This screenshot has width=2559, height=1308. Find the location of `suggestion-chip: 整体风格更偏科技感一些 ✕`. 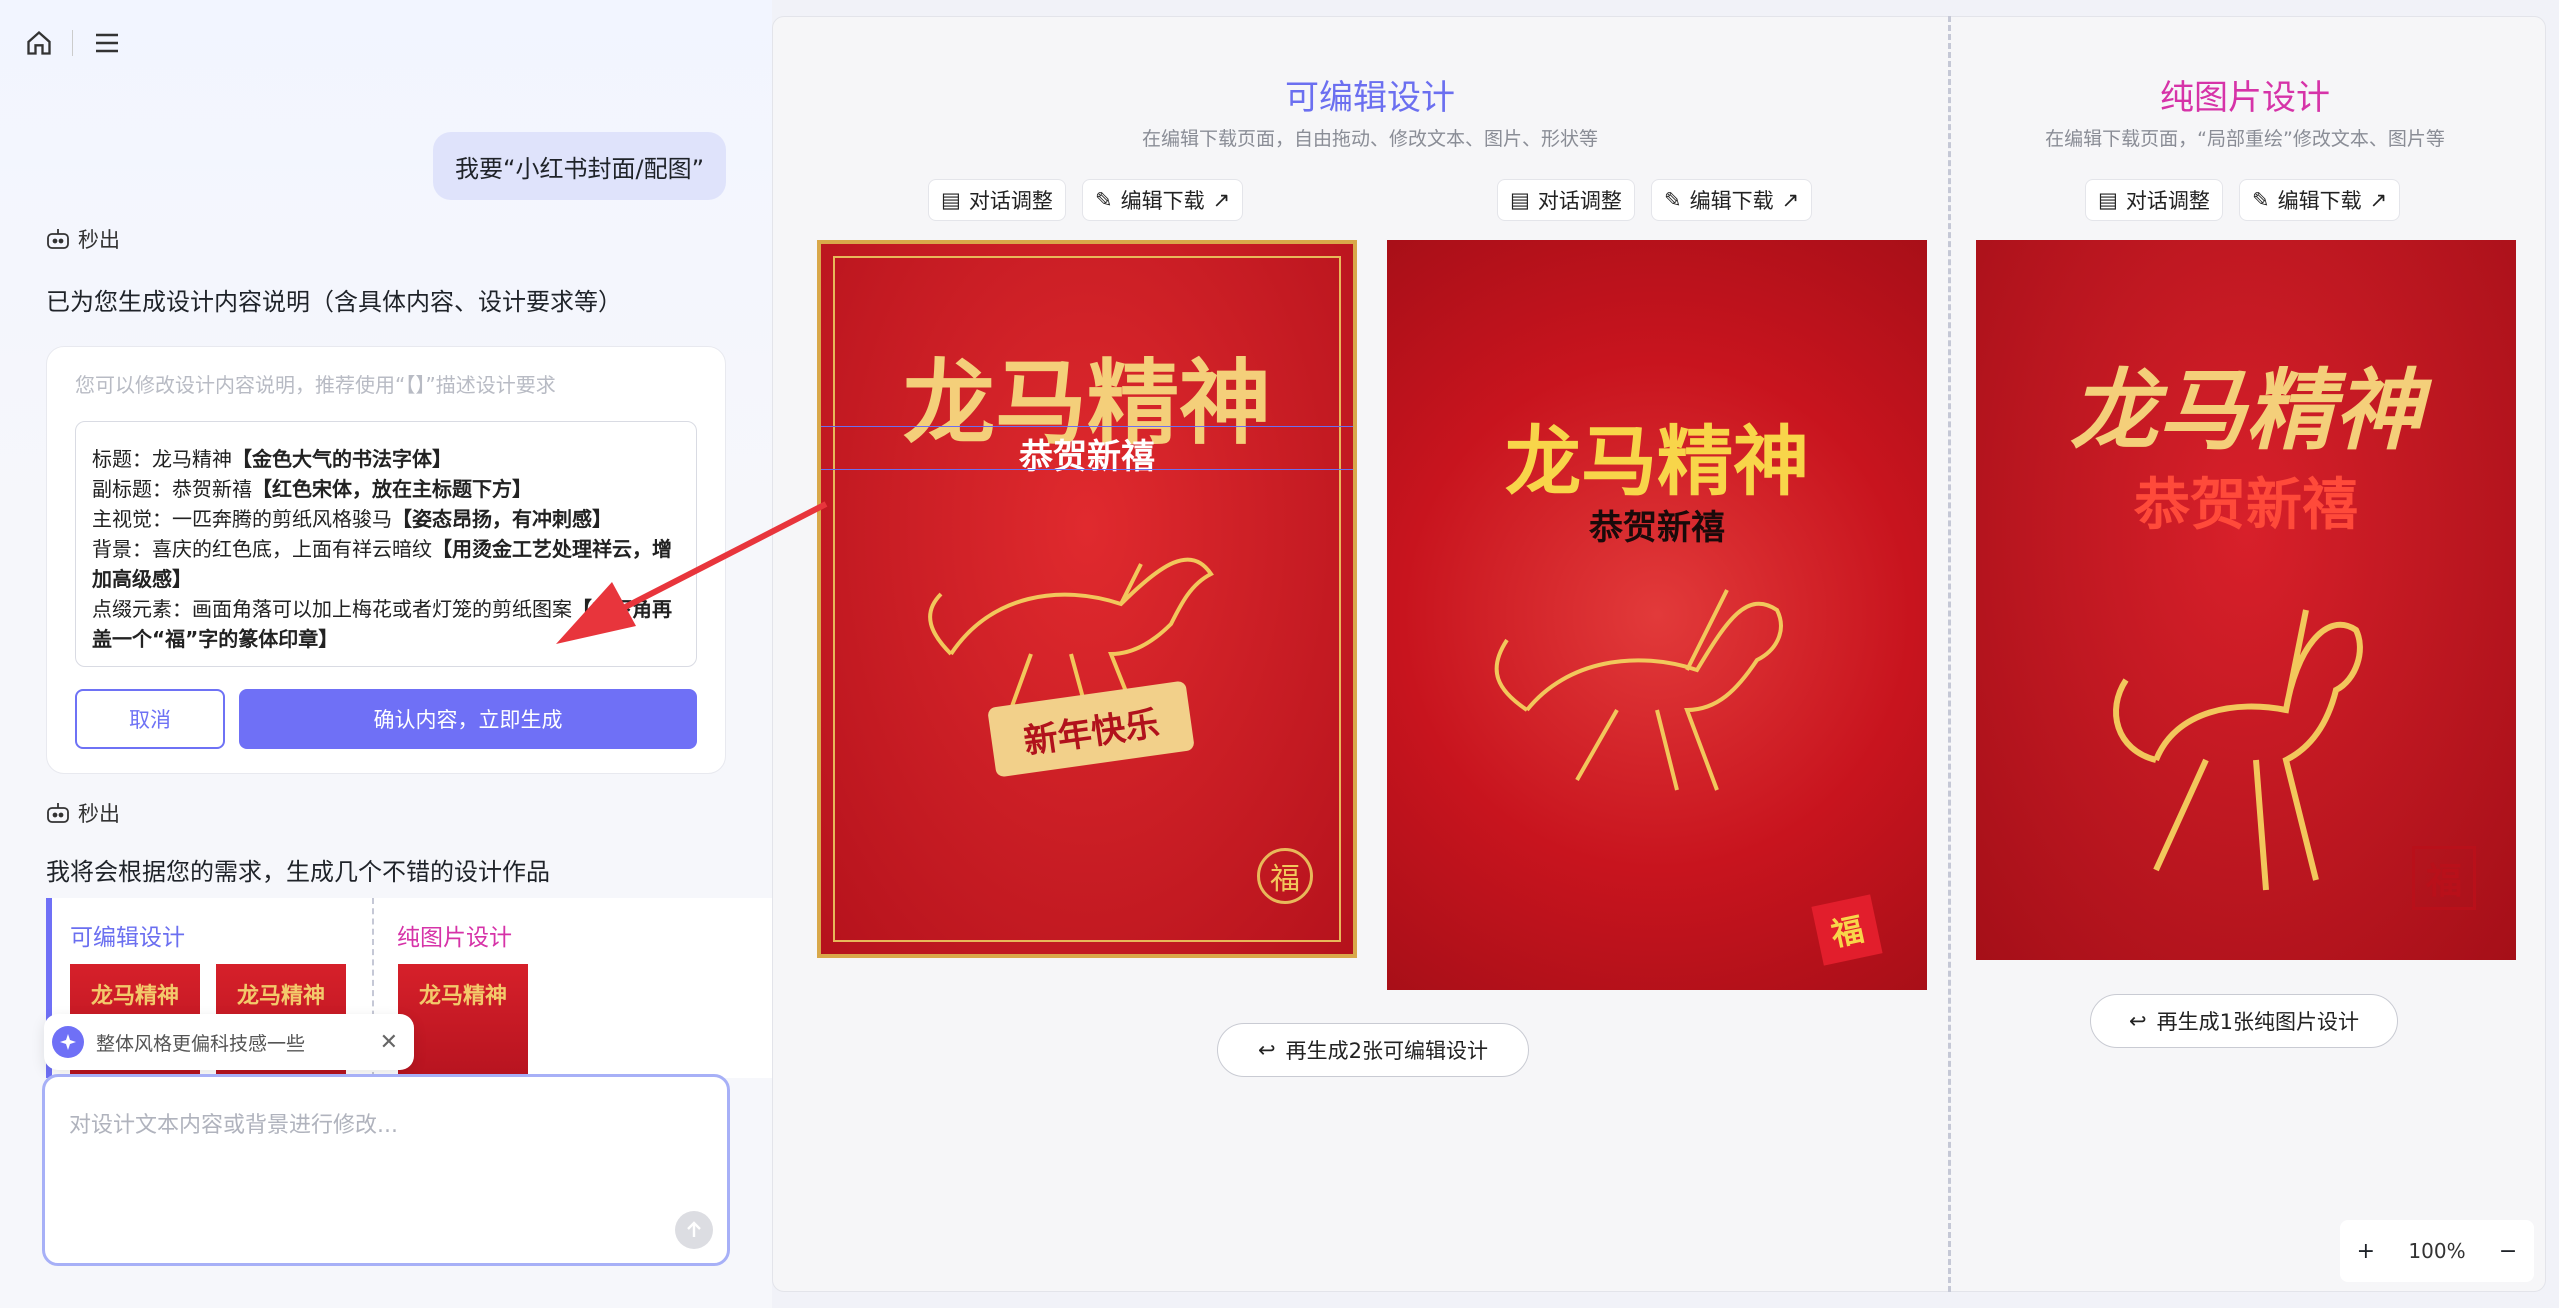

suggestion-chip: 整体风格更偏科技感一些 ✕ is located at coordinates (229, 1042).